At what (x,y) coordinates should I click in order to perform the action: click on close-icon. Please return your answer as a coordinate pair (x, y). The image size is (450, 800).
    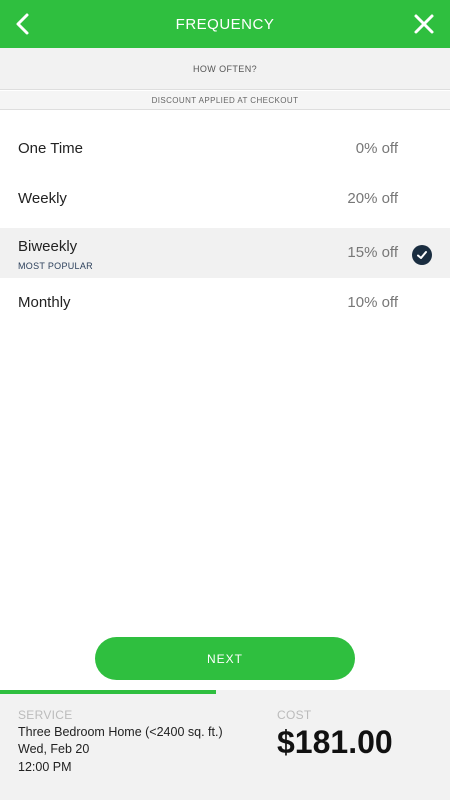
    Looking at the image, I should click on (424, 24).